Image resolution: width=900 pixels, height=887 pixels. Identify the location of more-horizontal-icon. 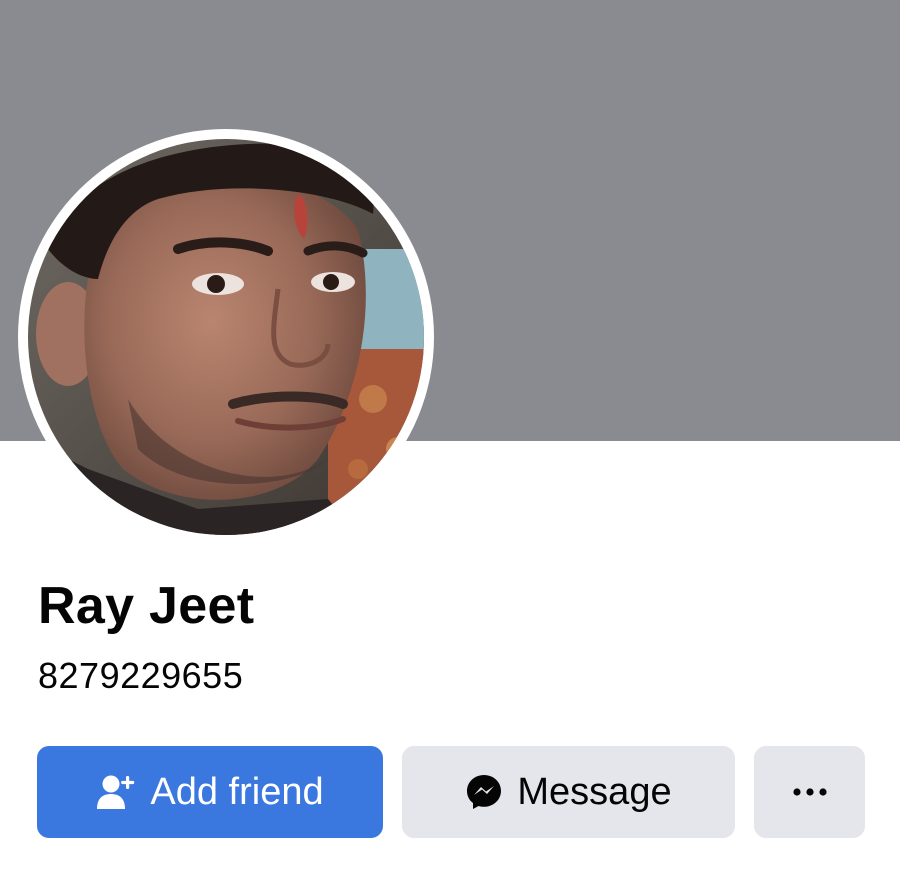
(809, 792).